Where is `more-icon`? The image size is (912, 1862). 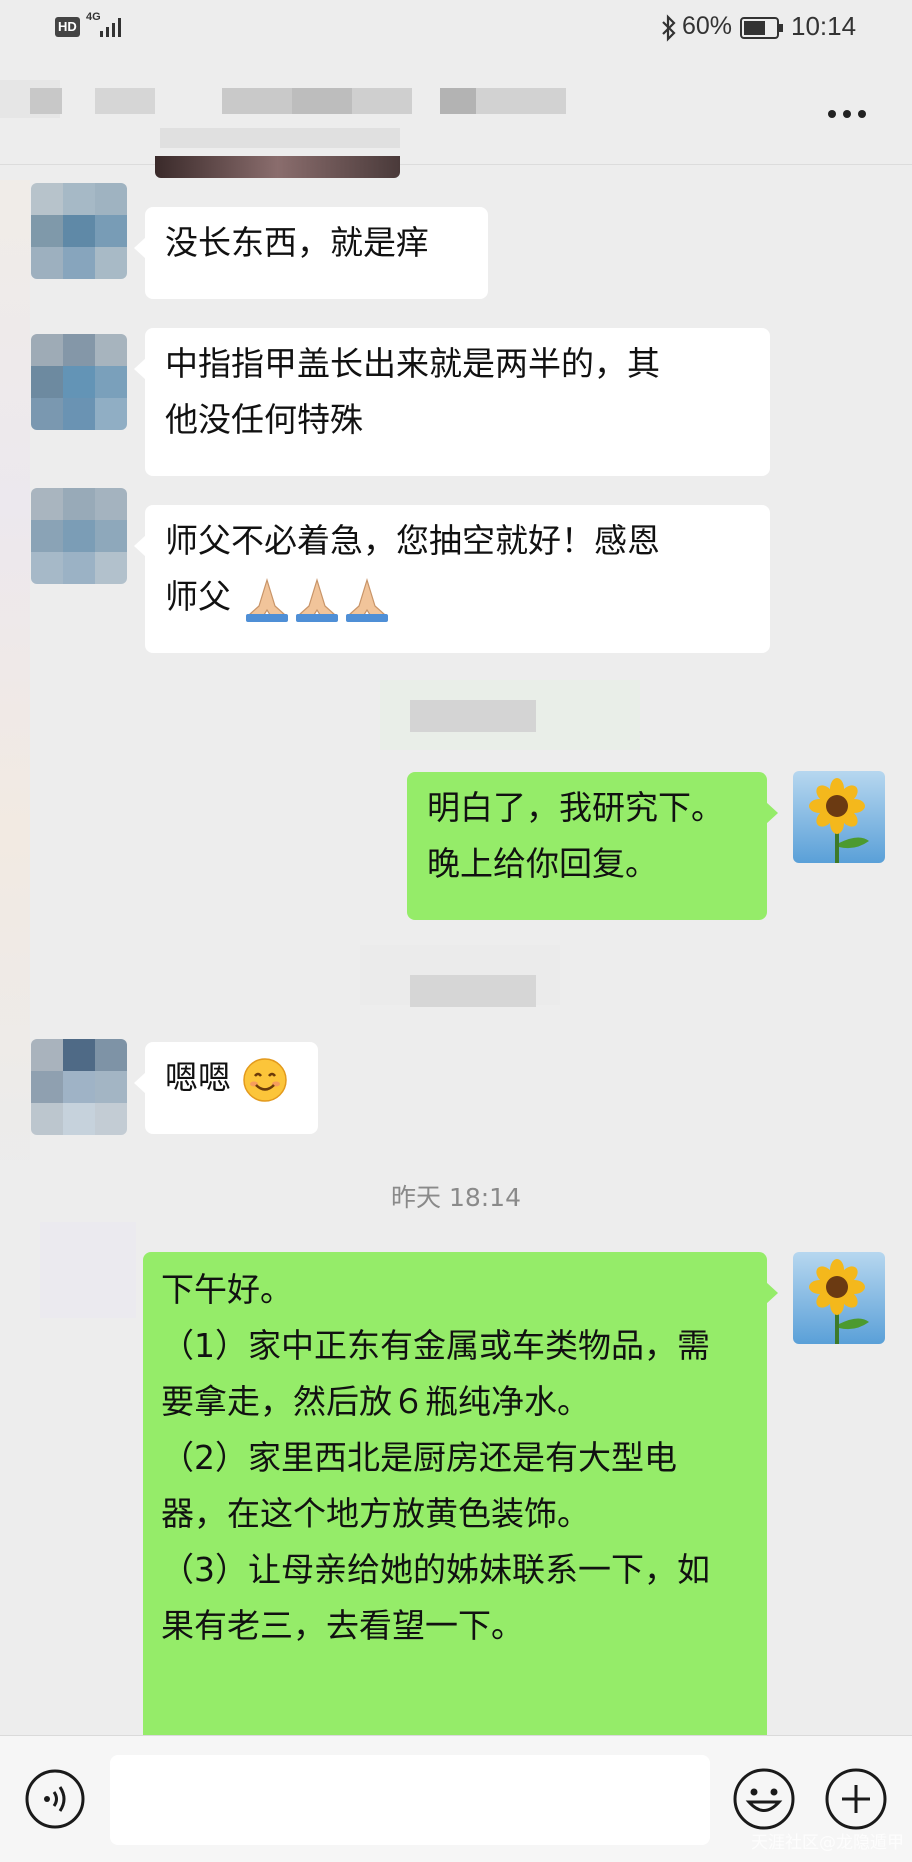
more-icon is located at coordinates (847, 114).